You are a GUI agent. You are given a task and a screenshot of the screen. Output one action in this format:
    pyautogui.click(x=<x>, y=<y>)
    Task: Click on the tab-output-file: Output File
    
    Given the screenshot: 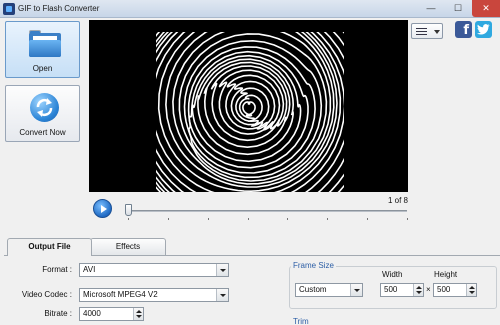 What is the action you would take?
    pyautogui.click(x=49, y=247)
    